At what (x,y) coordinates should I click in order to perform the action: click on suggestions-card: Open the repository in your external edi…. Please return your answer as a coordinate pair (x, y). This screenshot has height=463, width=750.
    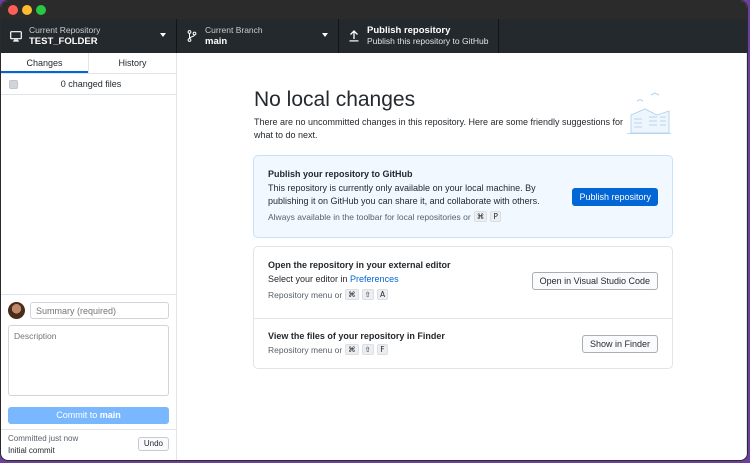
    Looking at the image, I should click on (463, 307).